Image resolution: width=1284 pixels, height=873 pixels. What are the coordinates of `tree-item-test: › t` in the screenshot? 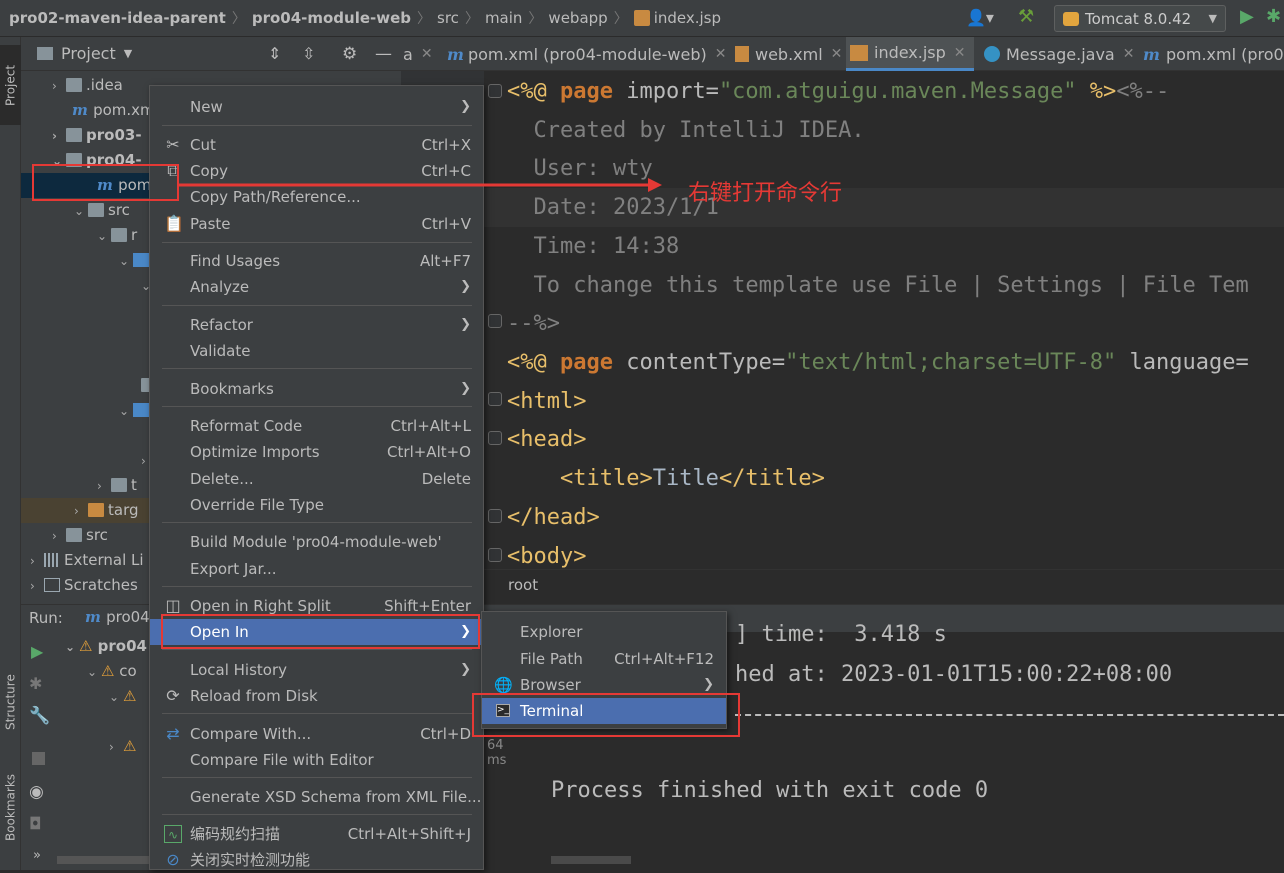 It's located at (117, 485).